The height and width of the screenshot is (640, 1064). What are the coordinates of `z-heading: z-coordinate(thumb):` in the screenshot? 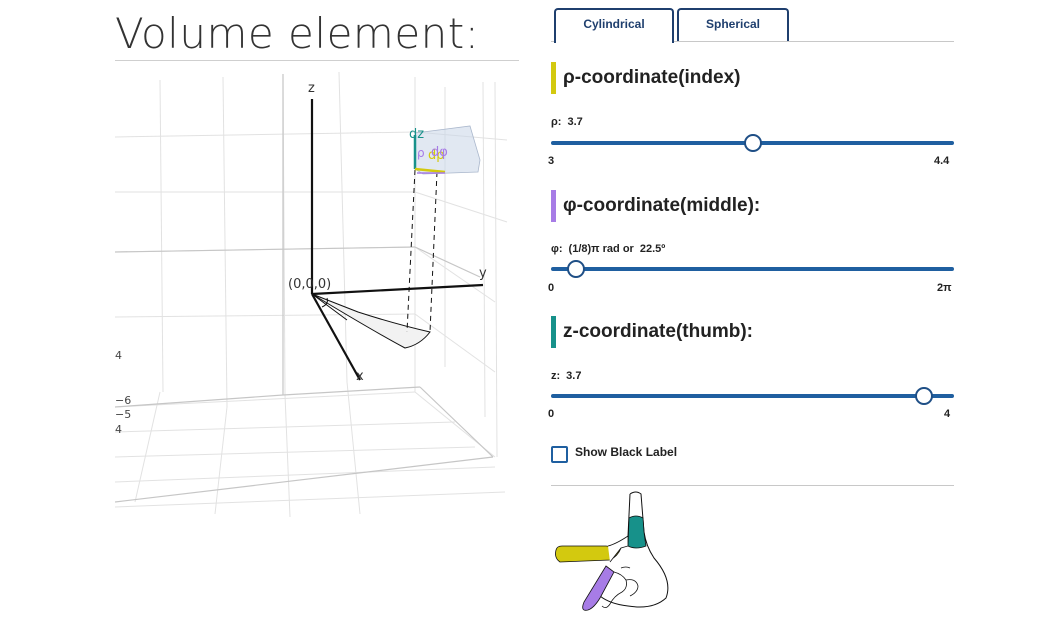 It's located at (658, 331).